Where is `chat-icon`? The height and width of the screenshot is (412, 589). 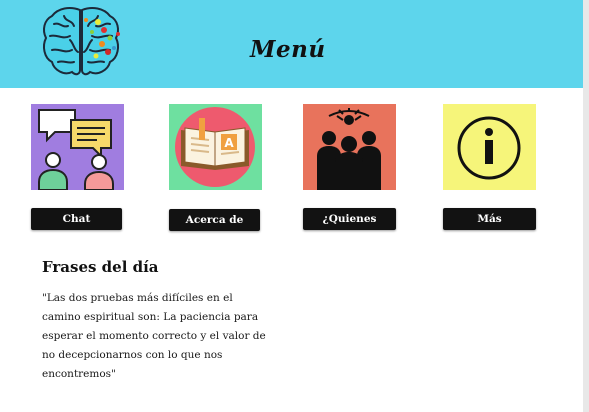
chat-icon is located at coordinates (77, 147).